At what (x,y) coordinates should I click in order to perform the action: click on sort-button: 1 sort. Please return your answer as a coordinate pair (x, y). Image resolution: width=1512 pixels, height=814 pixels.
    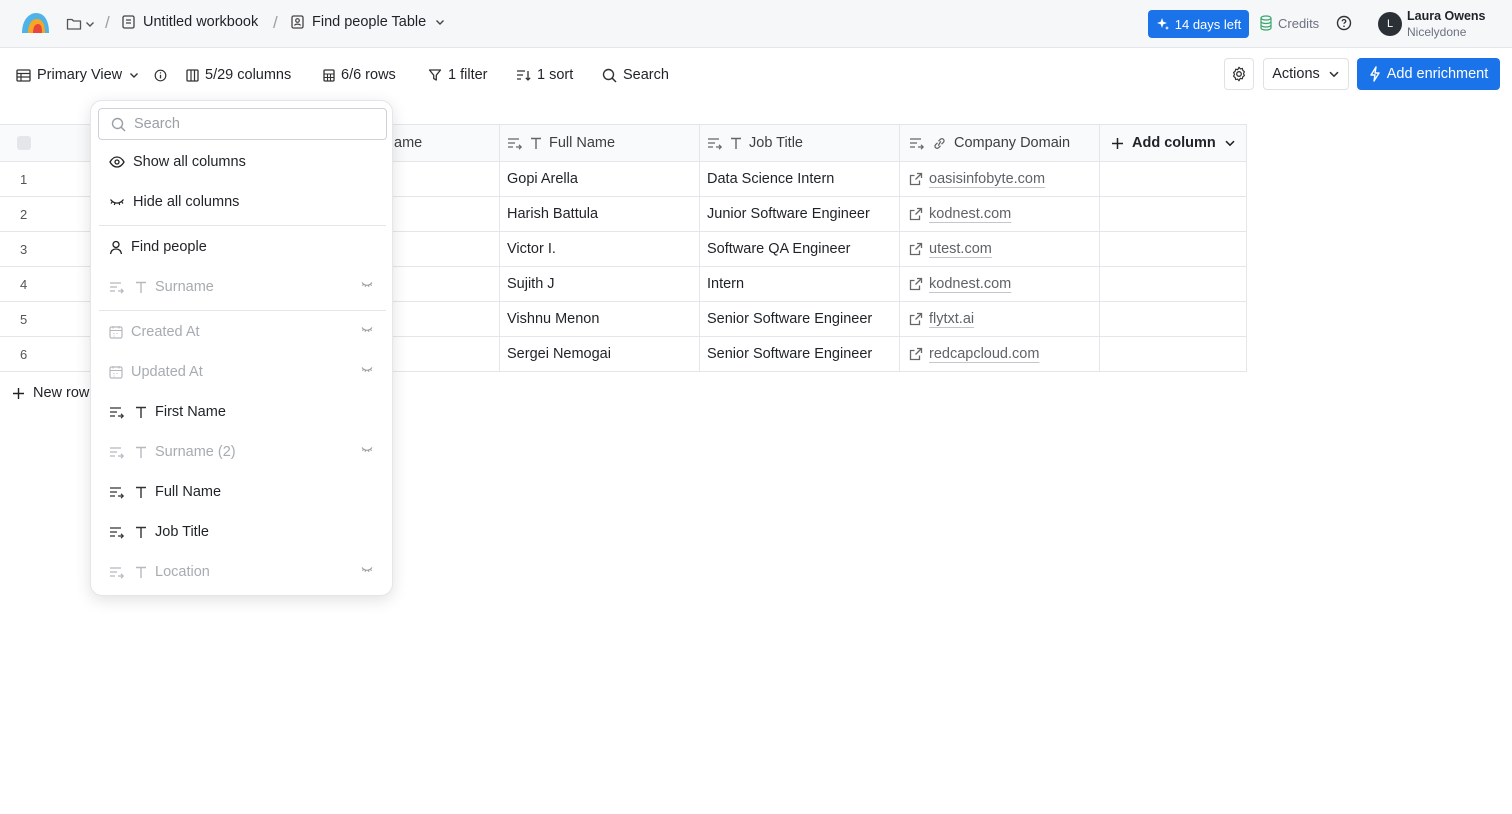
    Looking at the image, I should click on (544, 75).